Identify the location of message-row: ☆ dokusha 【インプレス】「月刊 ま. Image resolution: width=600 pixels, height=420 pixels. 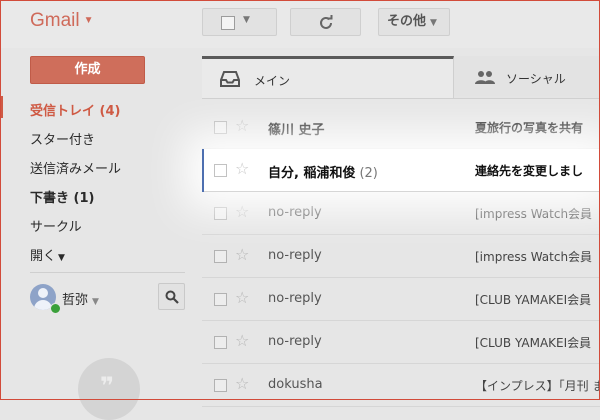
(401, 385).